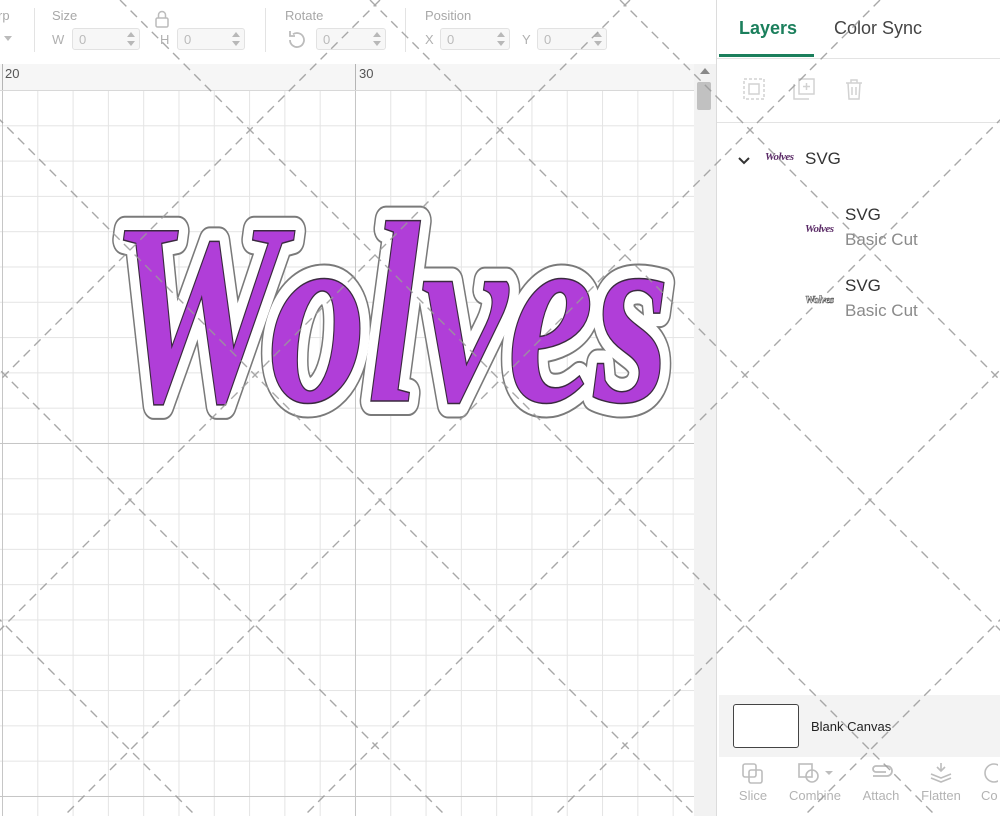 This screenshot has height=816, width=1000. Describe the element at coordinates (881, 795) in the screenshot. I see `attach-label: Attach` at that location.